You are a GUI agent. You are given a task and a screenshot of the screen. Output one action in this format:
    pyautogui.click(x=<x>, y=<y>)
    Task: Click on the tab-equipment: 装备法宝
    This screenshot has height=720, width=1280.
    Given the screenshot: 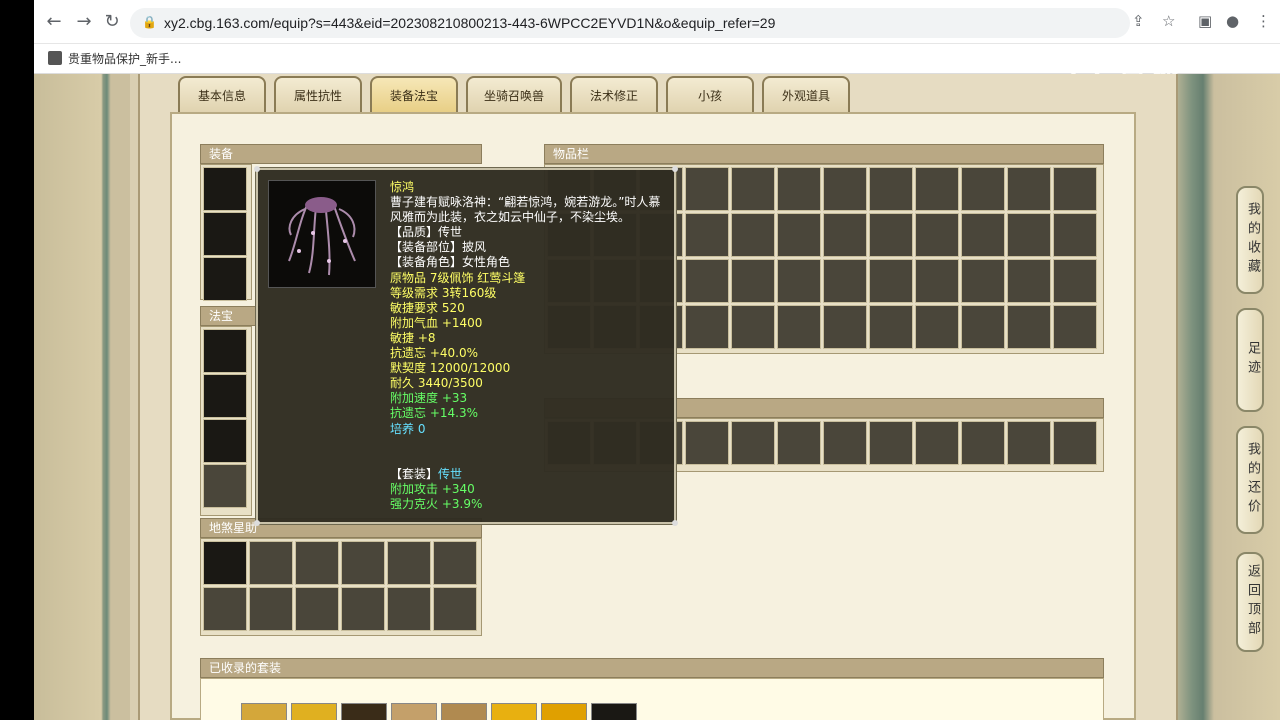 What is the action you would take?
    pyautogui.click(x=414, y=94)
    